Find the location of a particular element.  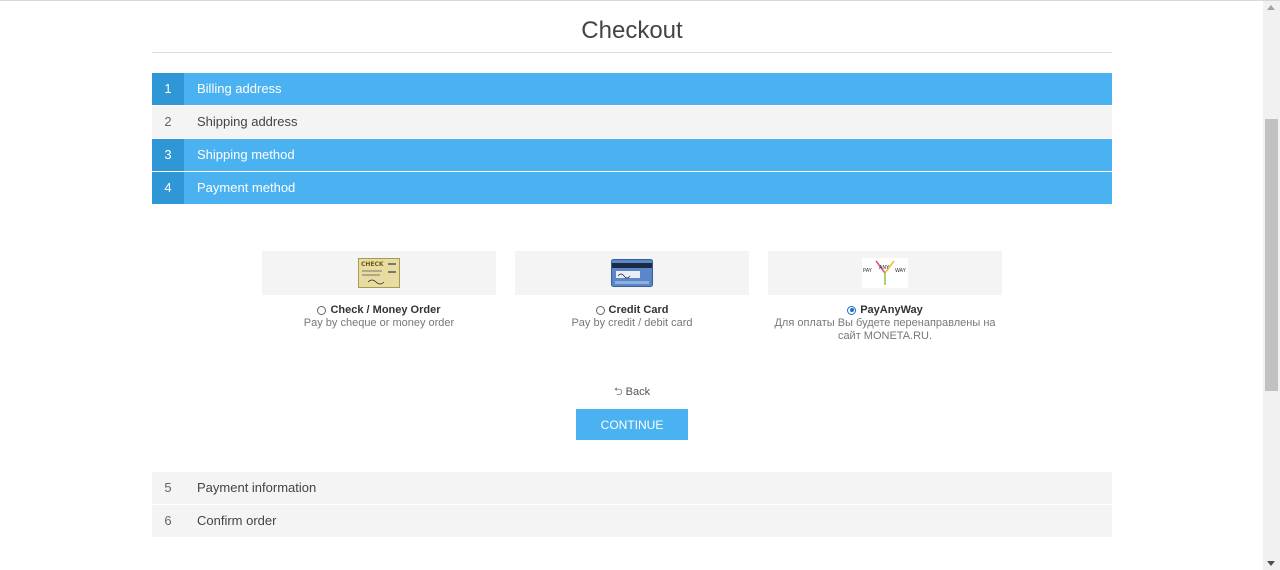

method-logo-box is located at coordinates (632, 273).